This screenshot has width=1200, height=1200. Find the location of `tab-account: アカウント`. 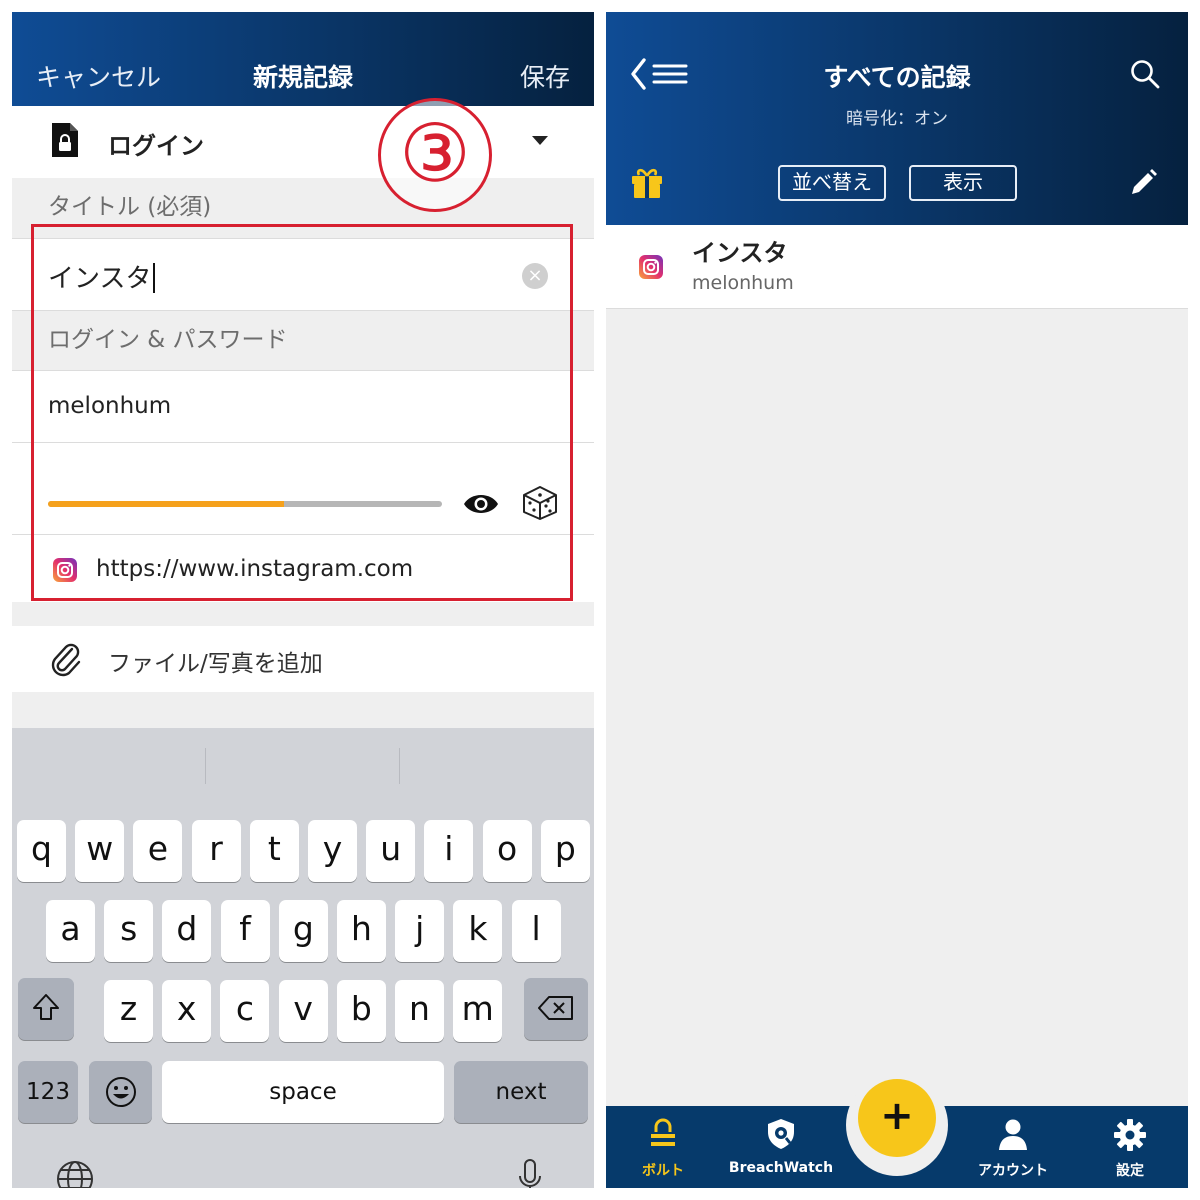

tab-account: アカウント is located at coordinates (1013, 1147).